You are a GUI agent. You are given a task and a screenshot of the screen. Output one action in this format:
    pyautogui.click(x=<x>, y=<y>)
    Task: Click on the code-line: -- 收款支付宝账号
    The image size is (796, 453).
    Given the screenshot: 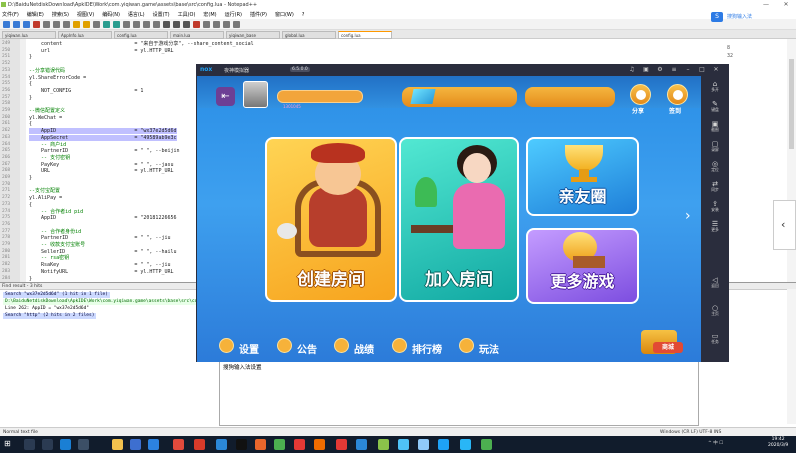 What is the action you would take?
    pyautogui.click(x=57, y=245)
    